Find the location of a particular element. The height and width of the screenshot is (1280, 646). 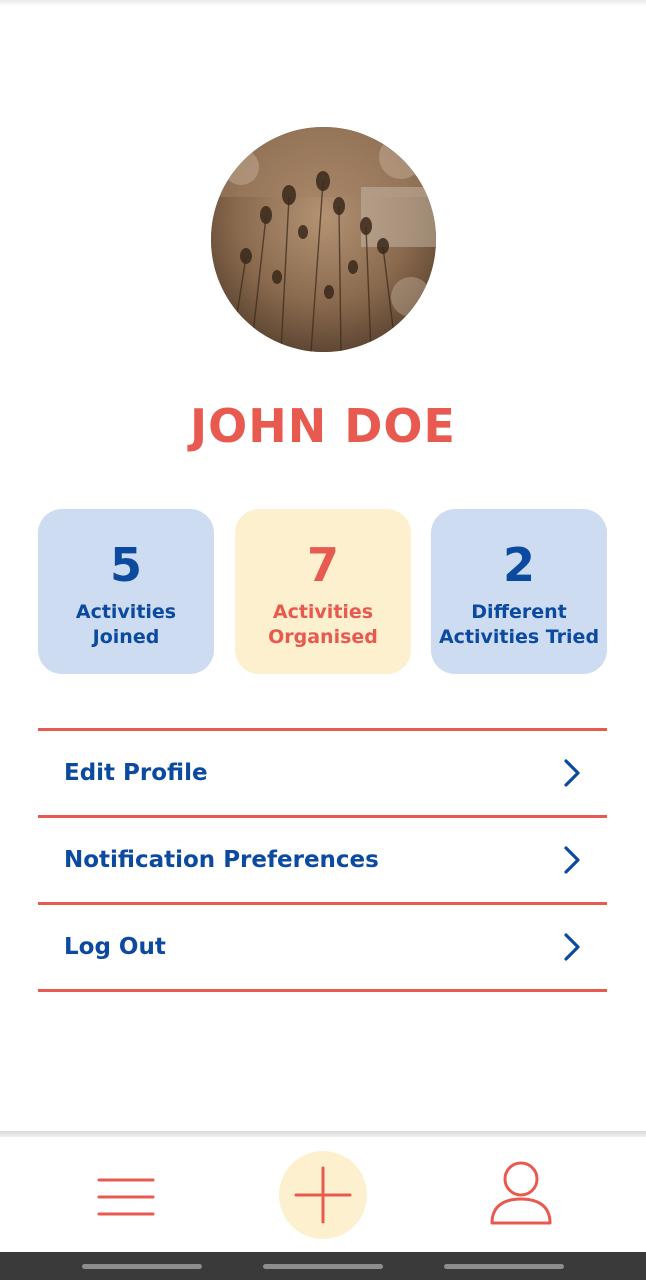

add-activity-button is located at coordinates (323, 1195).